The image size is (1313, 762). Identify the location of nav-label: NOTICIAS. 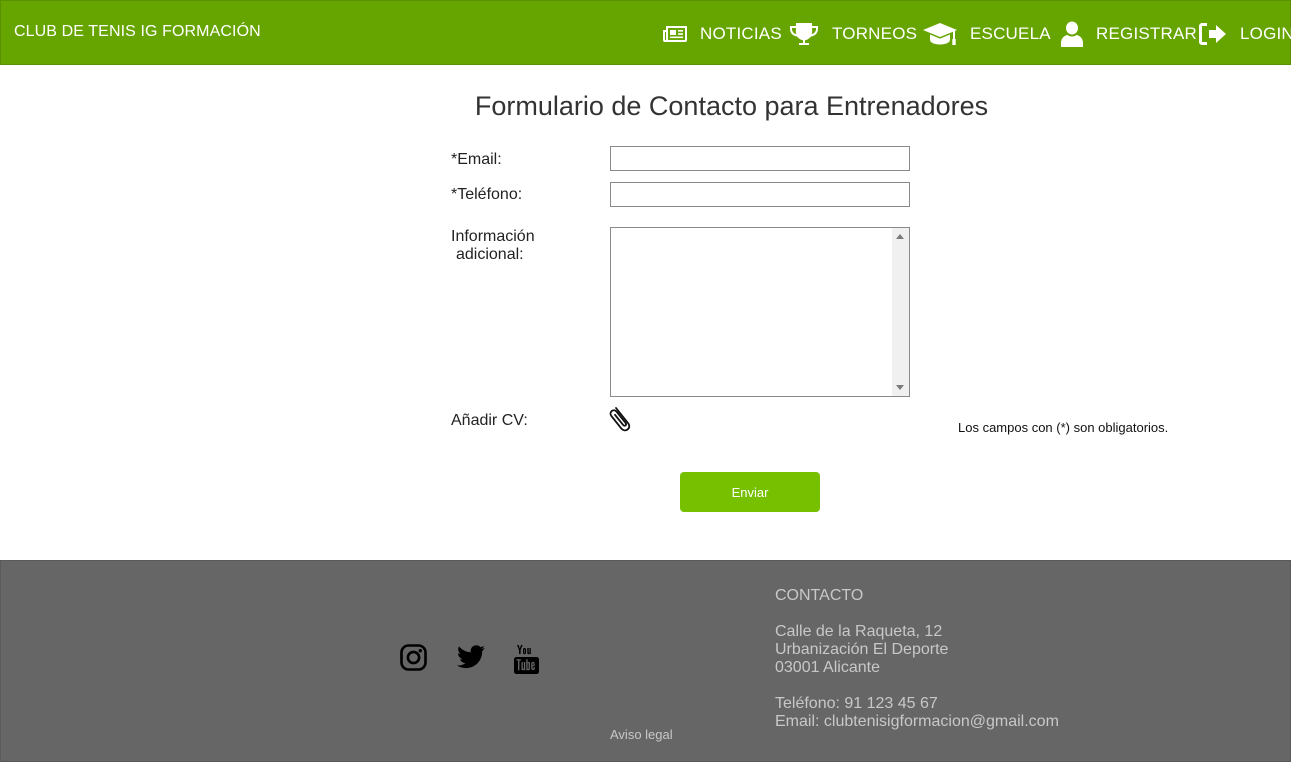
(741, 33).